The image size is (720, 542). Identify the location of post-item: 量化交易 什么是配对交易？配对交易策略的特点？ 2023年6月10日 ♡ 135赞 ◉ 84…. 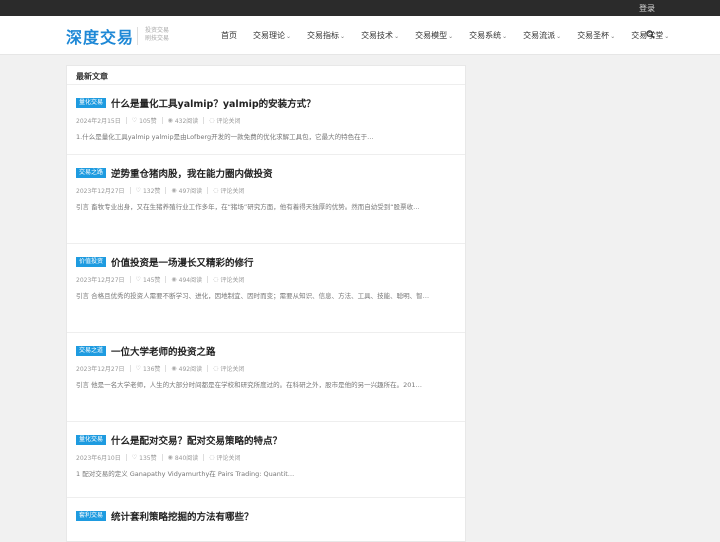
(266, 460).